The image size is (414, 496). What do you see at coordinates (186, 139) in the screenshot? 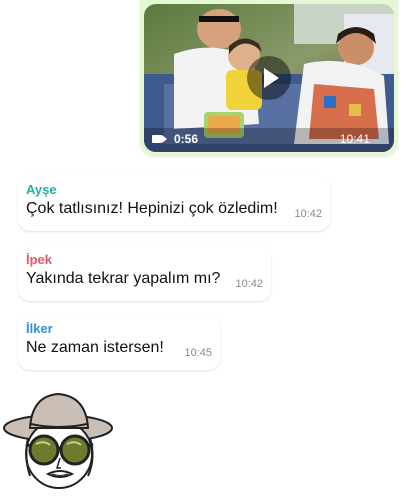
I see `video-duration-label: 0:56` at bounding box center [186, 139].